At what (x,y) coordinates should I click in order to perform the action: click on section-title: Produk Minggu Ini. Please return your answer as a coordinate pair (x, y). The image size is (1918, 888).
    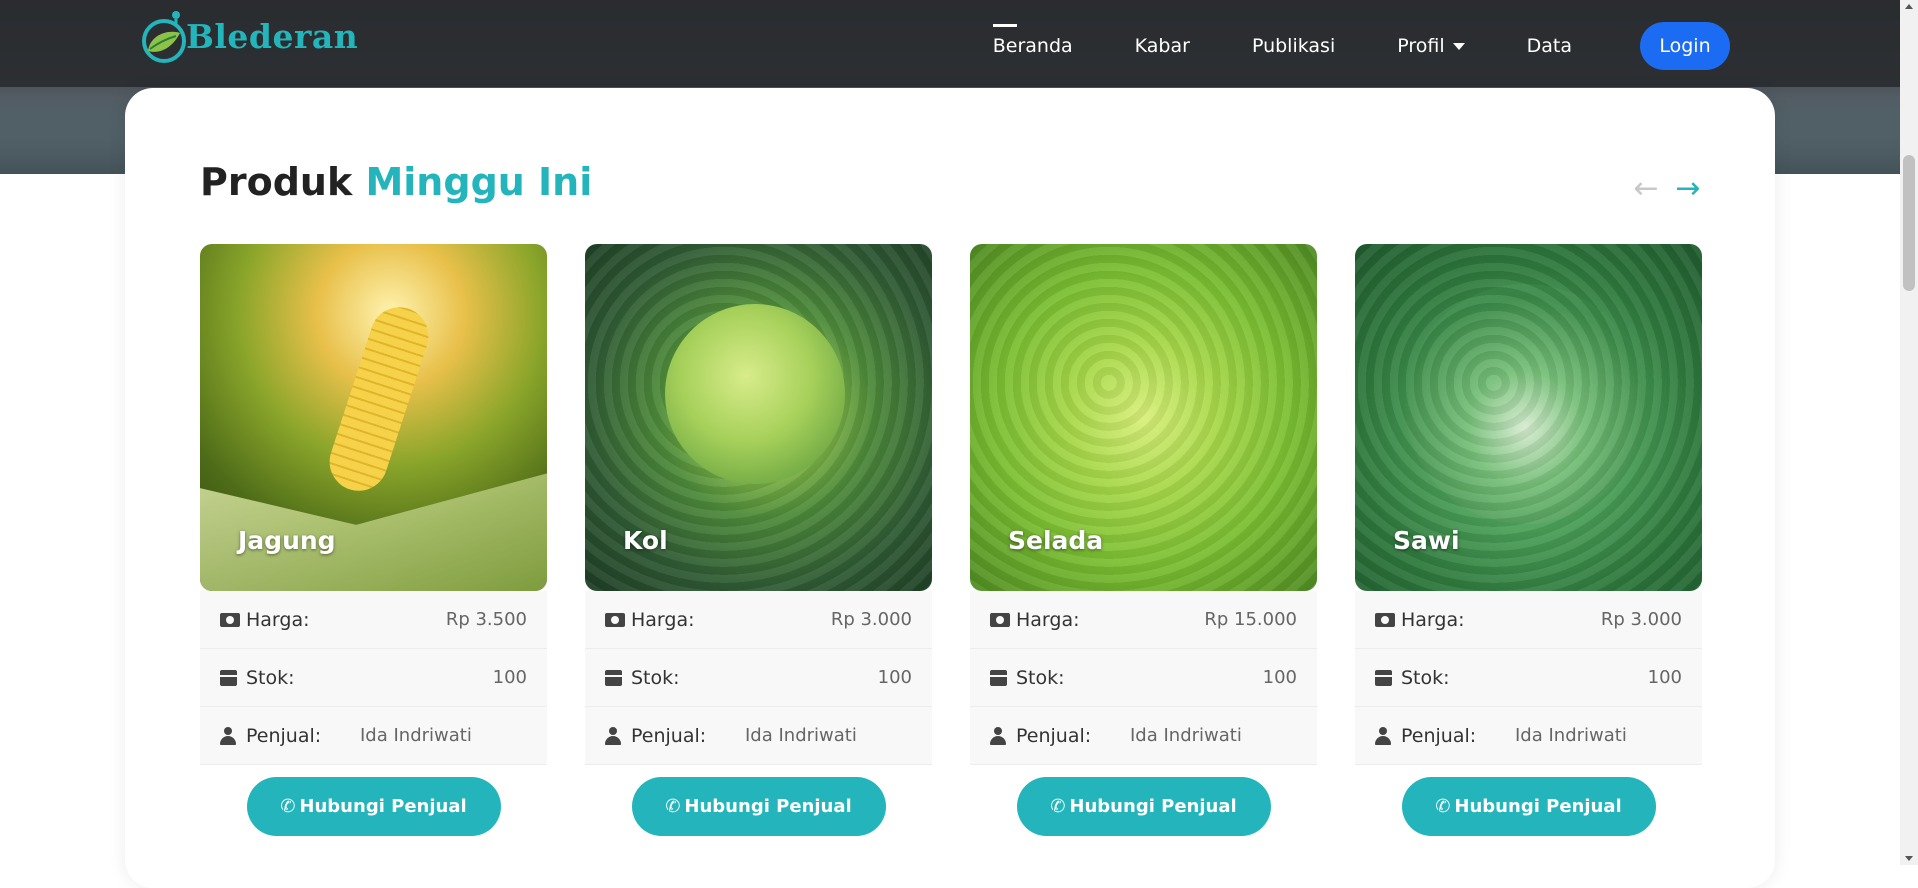
    Looking at the image, I should click on (396, 182).